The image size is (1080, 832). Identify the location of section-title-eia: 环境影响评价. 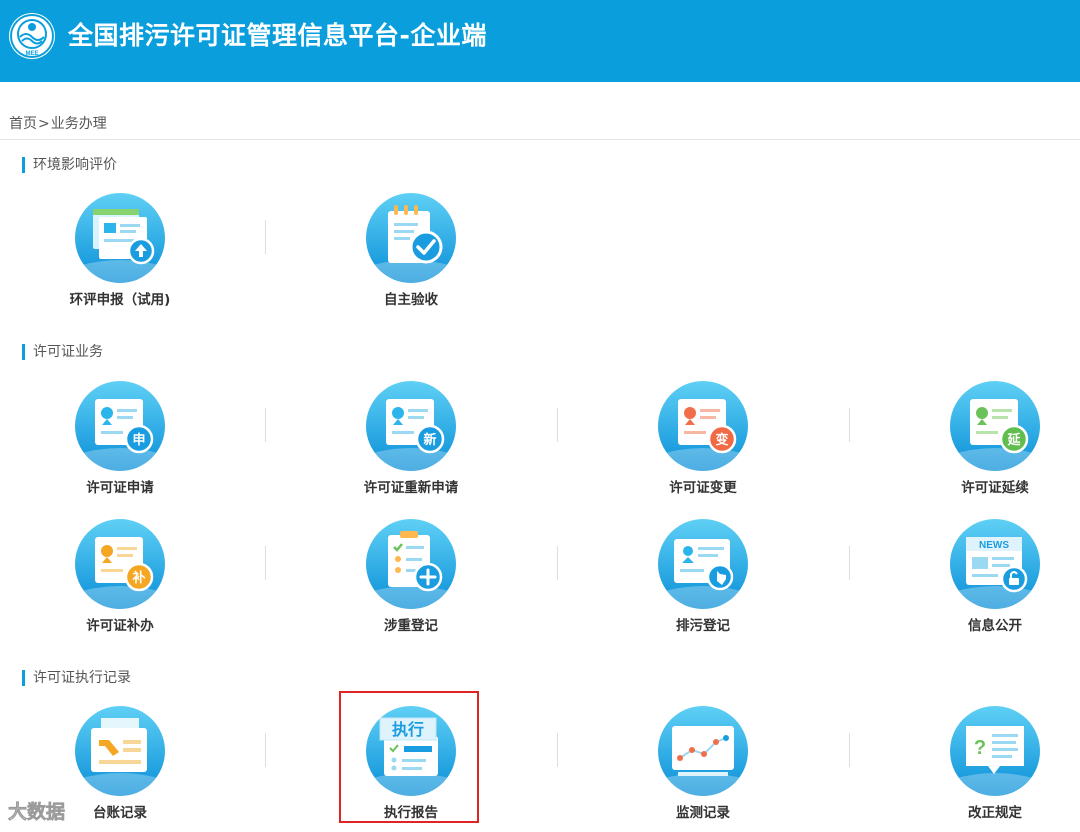
(69, 165).